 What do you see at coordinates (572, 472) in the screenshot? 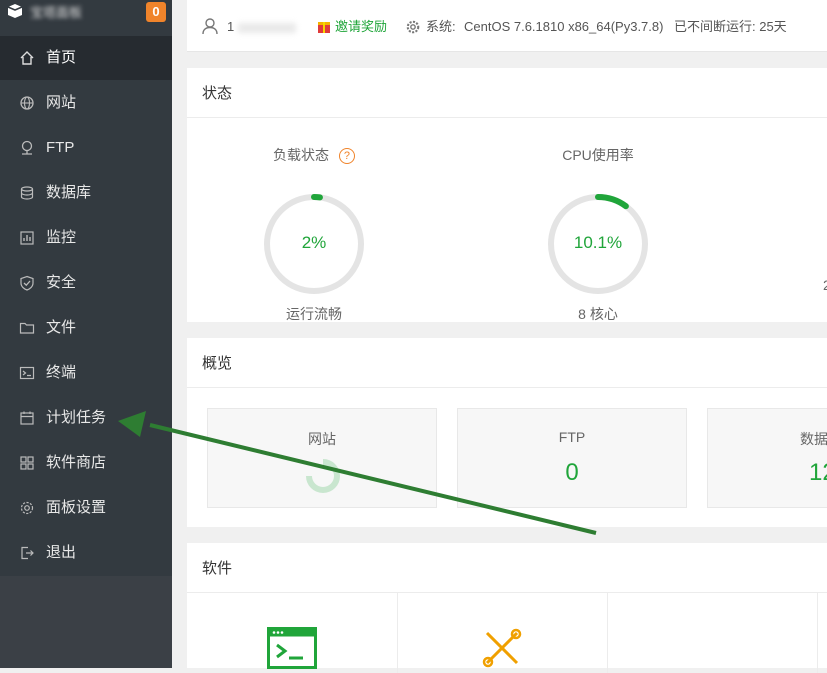
I see `card-value: 0` at bounding box center [572, 472].